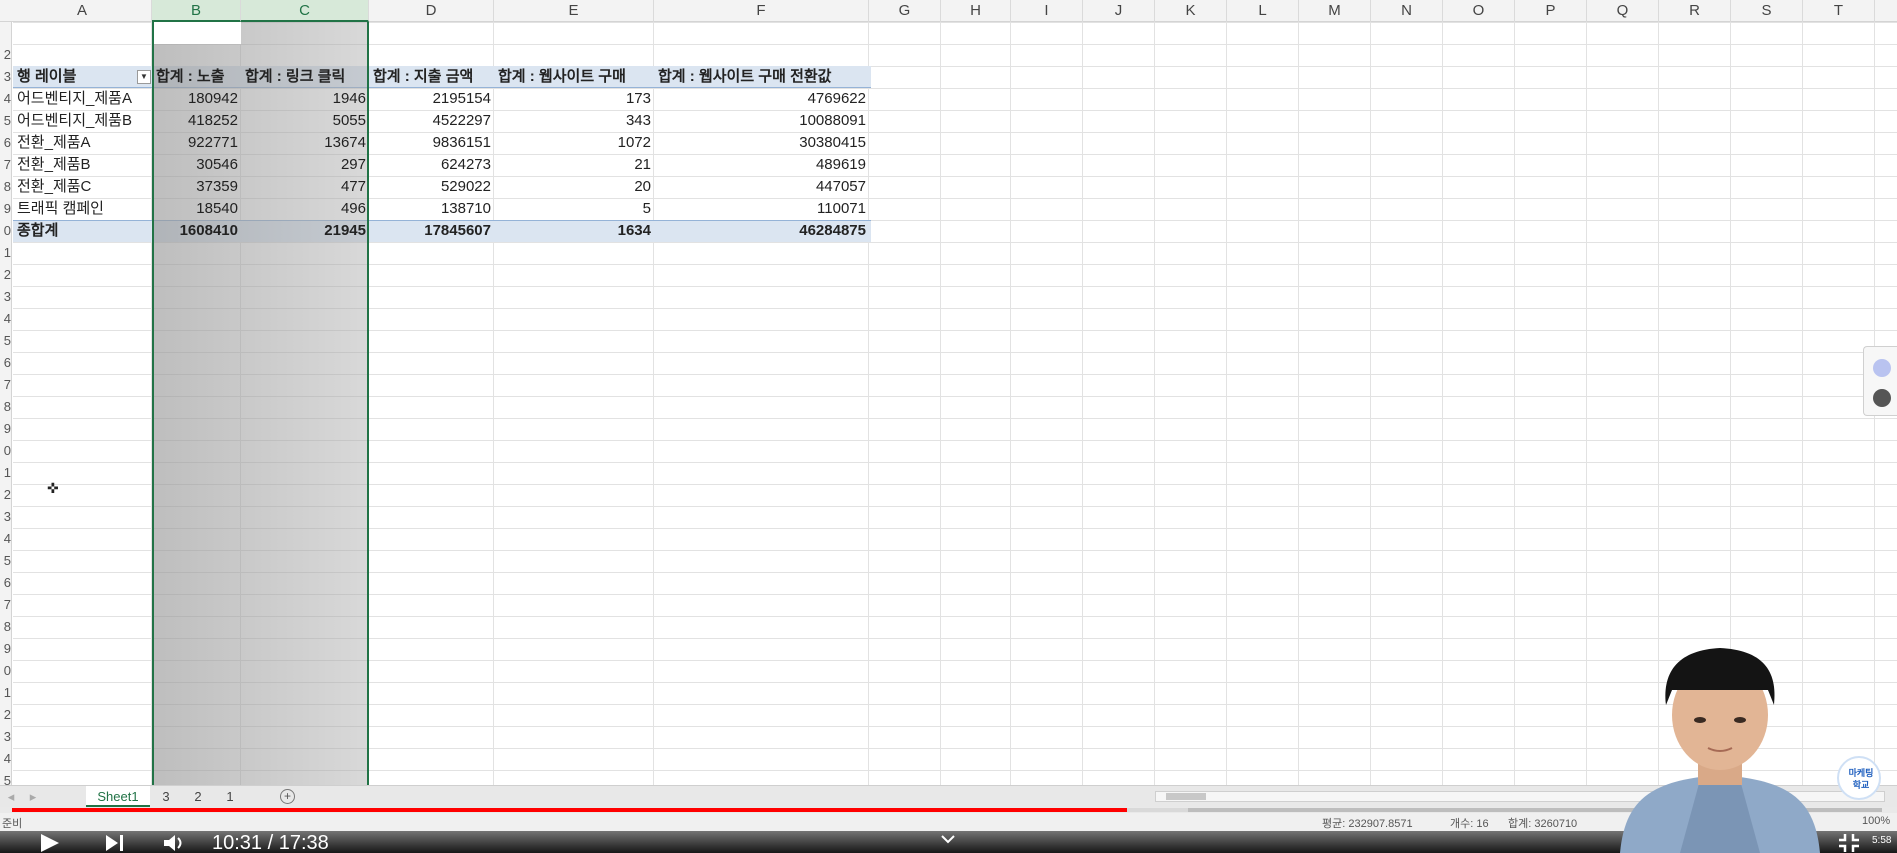 The width and height of the screenshot is (1897, 853). What do you see at coordinates (761, 99) in the screenshot?
I see `pivot-value-cell: 4769622` at bounding box center [761, 99].